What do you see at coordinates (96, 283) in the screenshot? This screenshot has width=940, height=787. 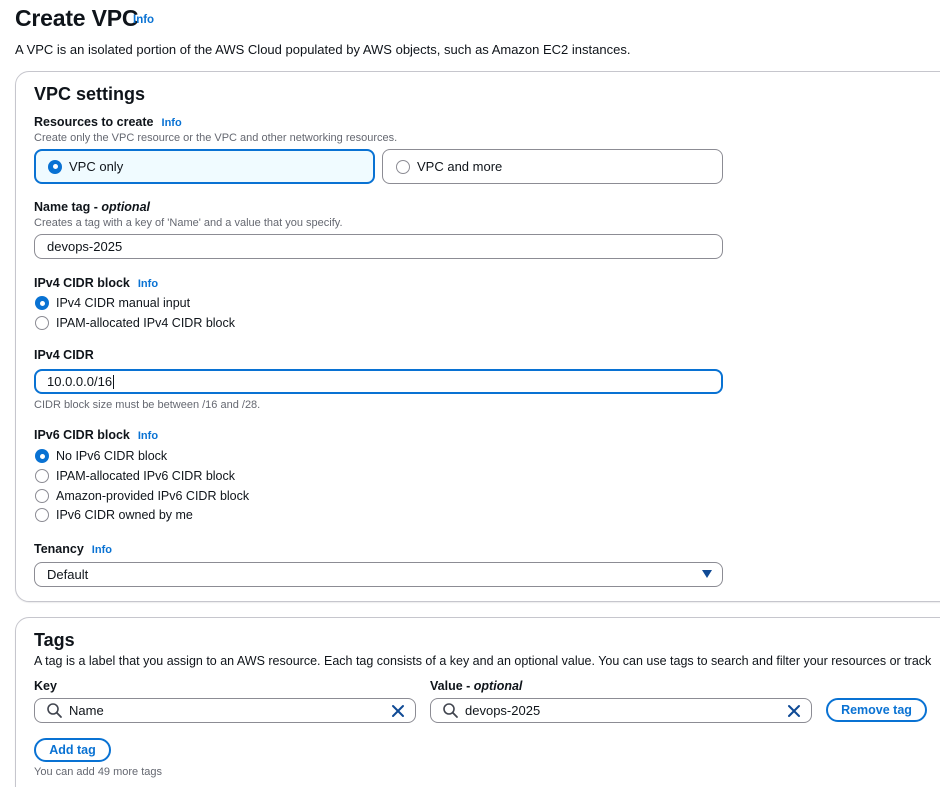 I see `ipv4-block-label: IPv4 CIDR block Info` at bounding box center [96, 283].